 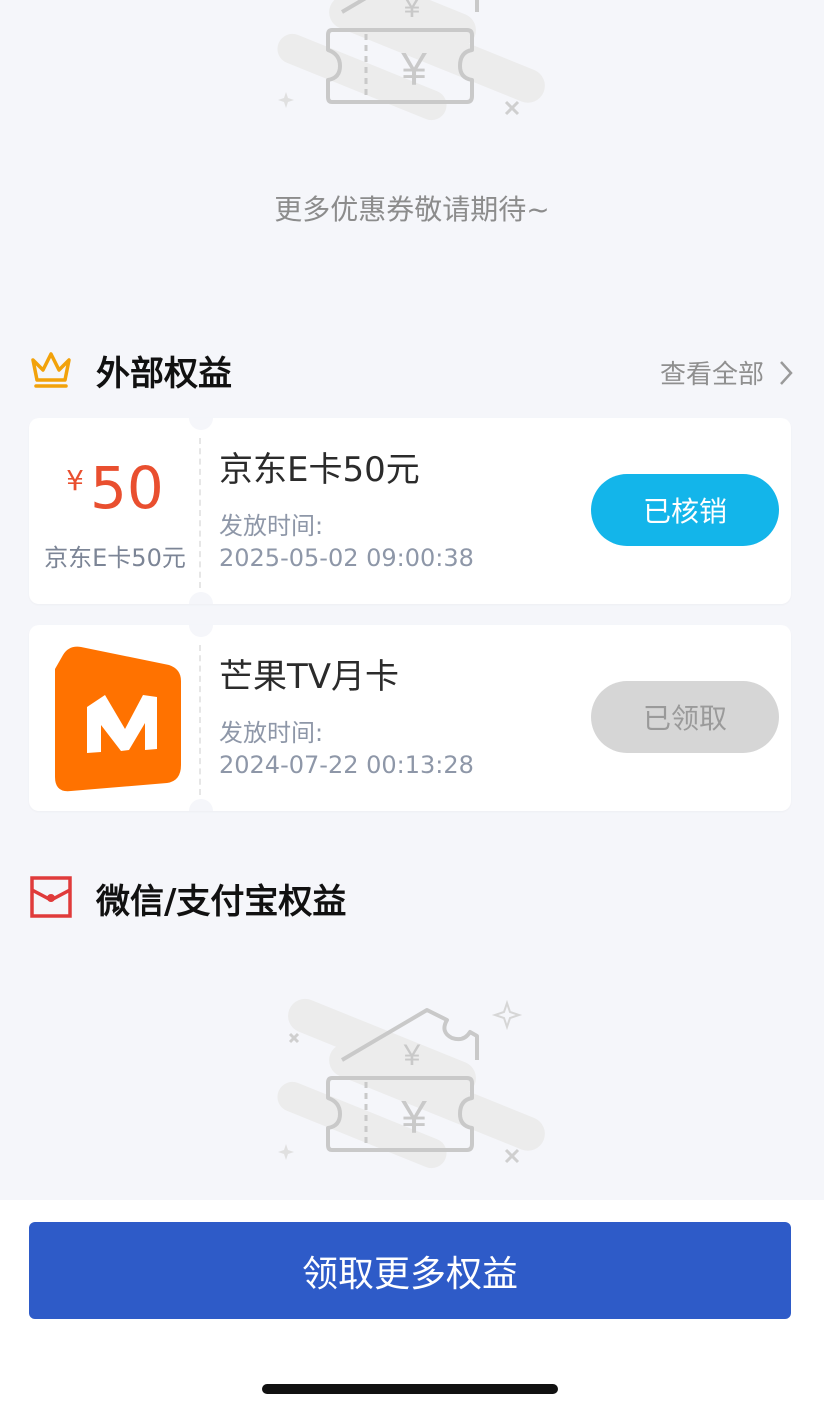 I want to click on benefit-title: 京东E卡50元, so click(x=319, y=470).